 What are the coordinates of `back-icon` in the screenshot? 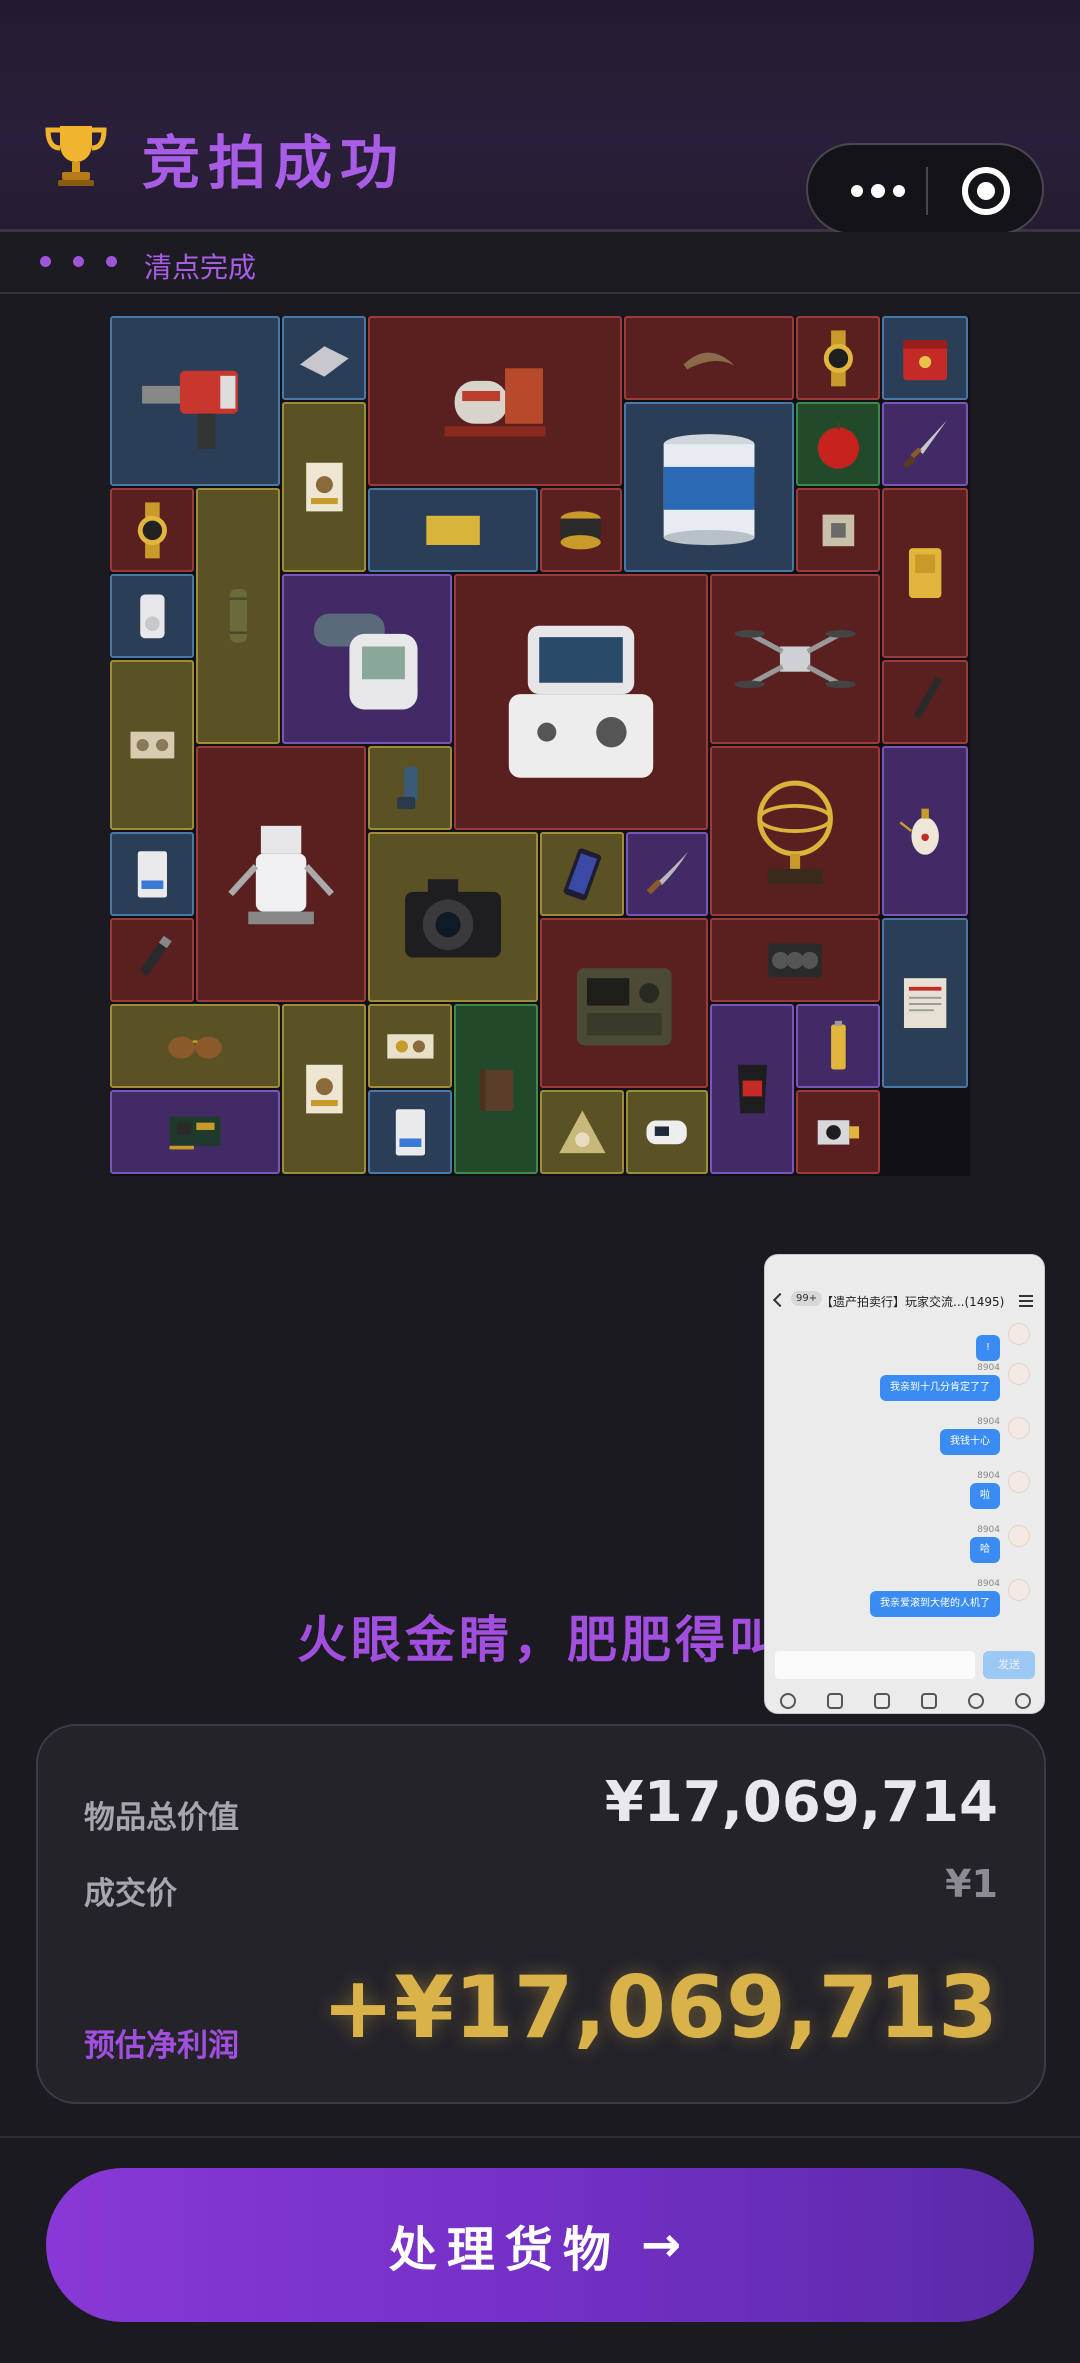 It's located at (780, 1300).